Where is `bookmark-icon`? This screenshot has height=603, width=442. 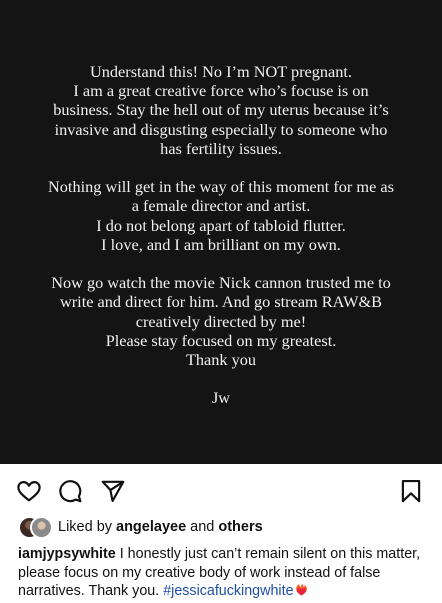
bookmark-icon is located at coordinates (411, 491).